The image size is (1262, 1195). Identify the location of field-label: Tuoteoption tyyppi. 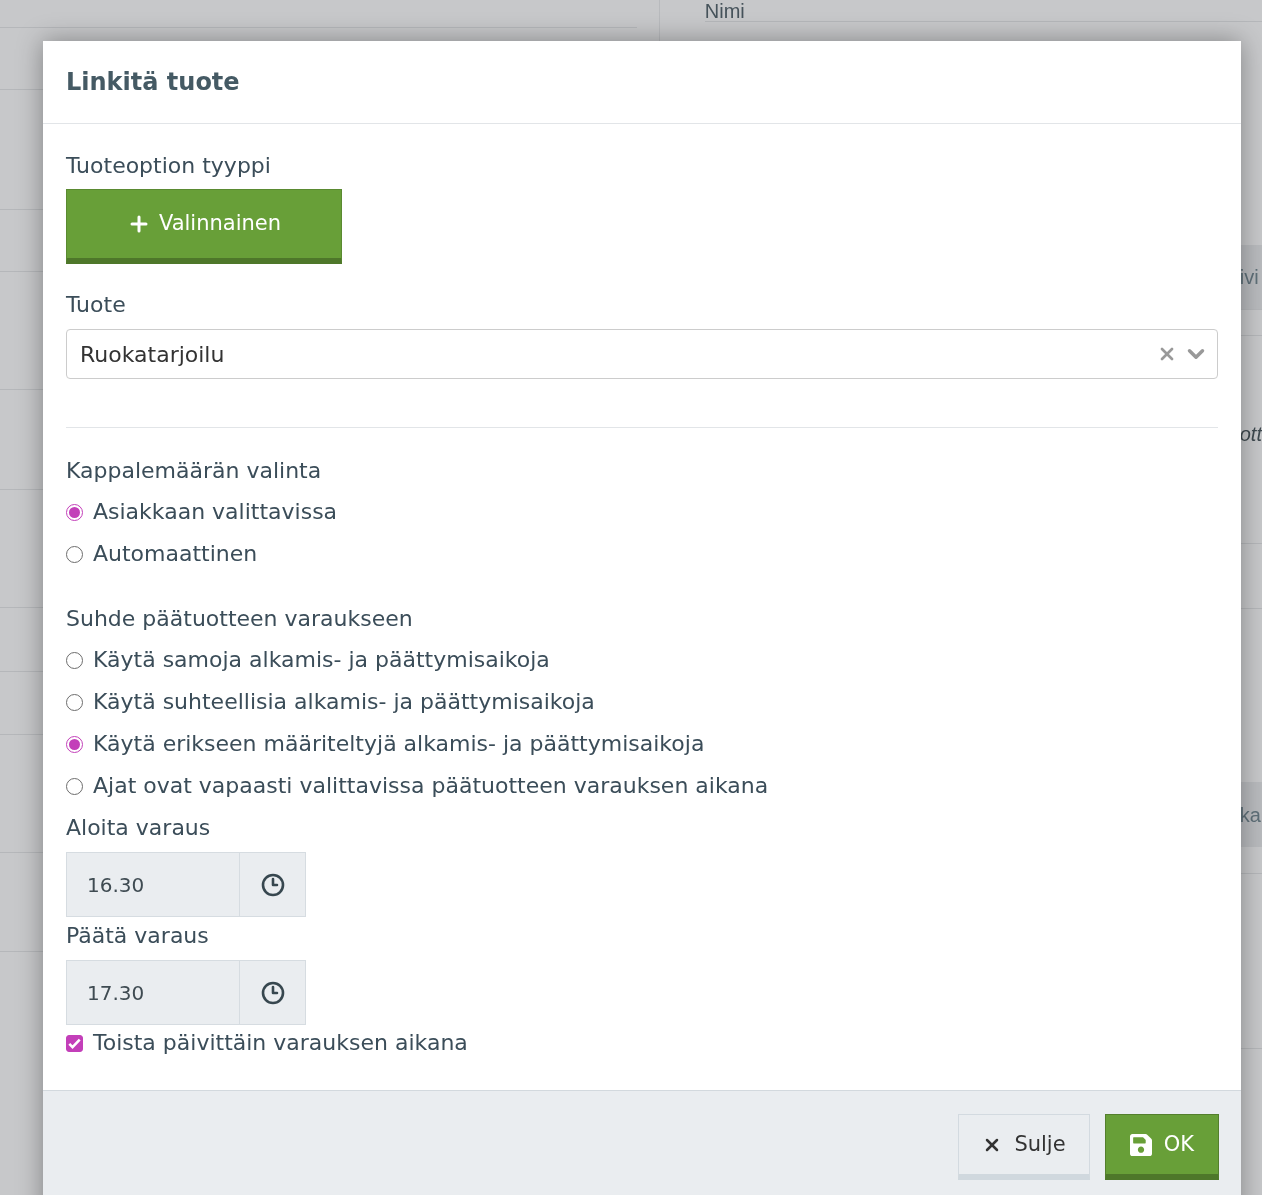
(168, 166).